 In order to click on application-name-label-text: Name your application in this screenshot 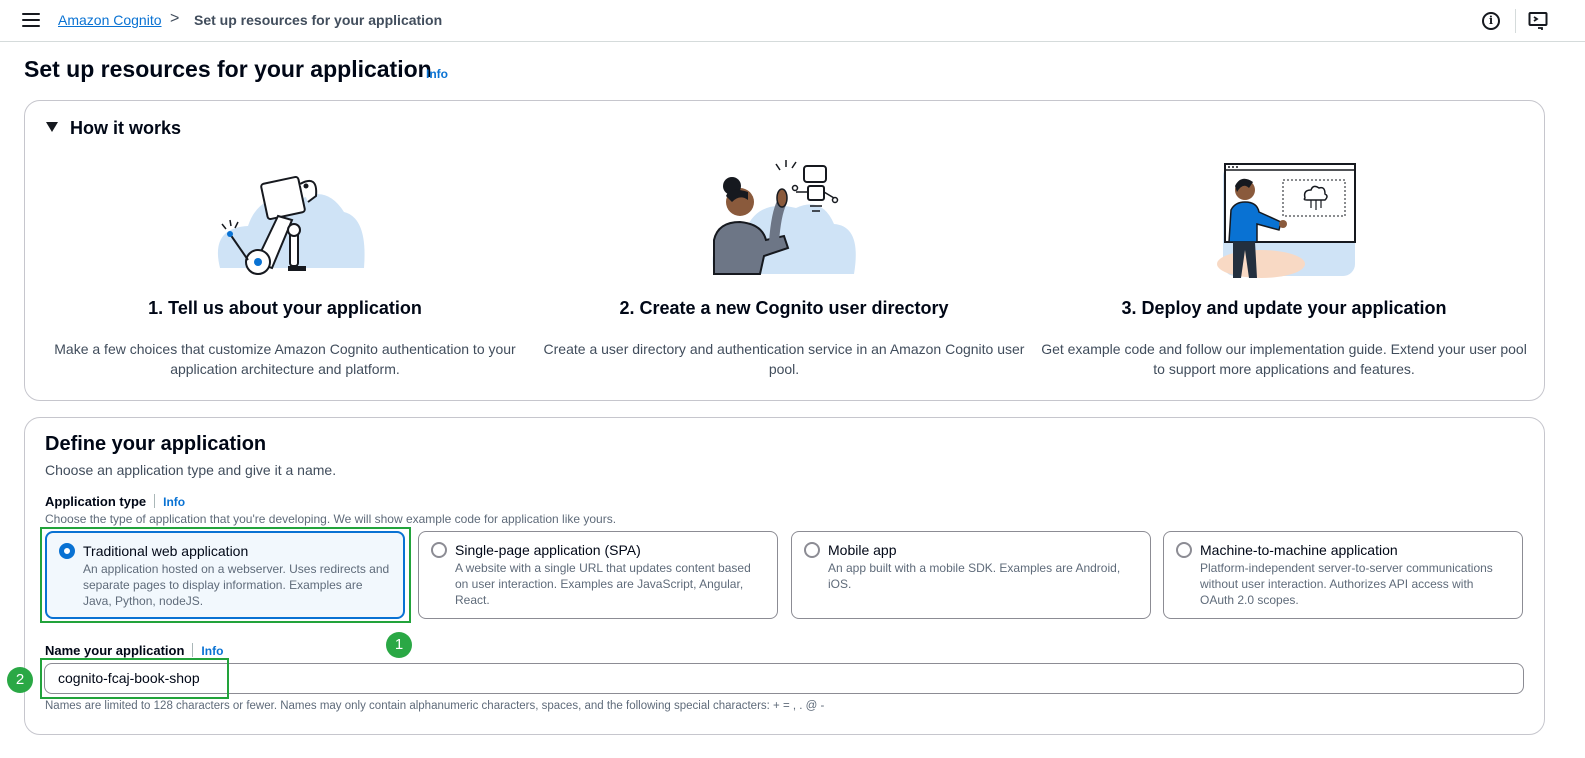, I will do `click(115, 650)`.